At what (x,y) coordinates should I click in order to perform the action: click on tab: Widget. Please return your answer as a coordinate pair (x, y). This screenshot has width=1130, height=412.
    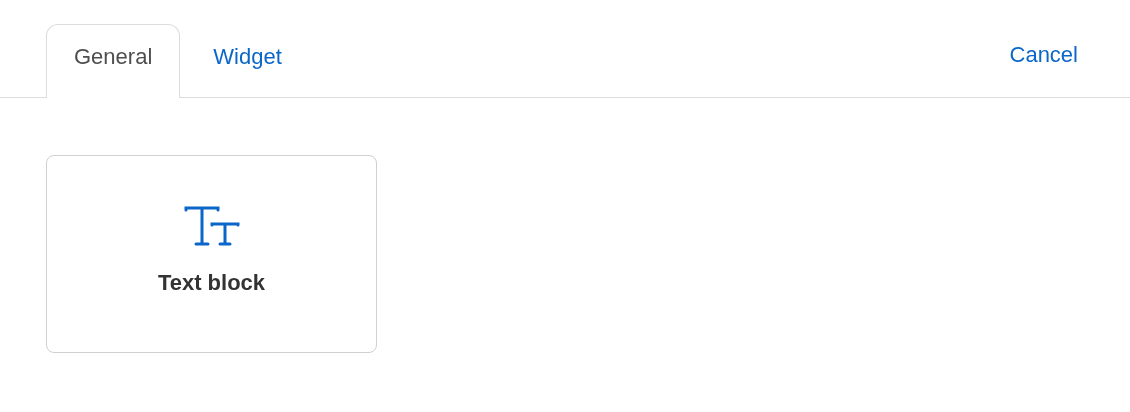
    Looking at the image, I should click on (234, 61).